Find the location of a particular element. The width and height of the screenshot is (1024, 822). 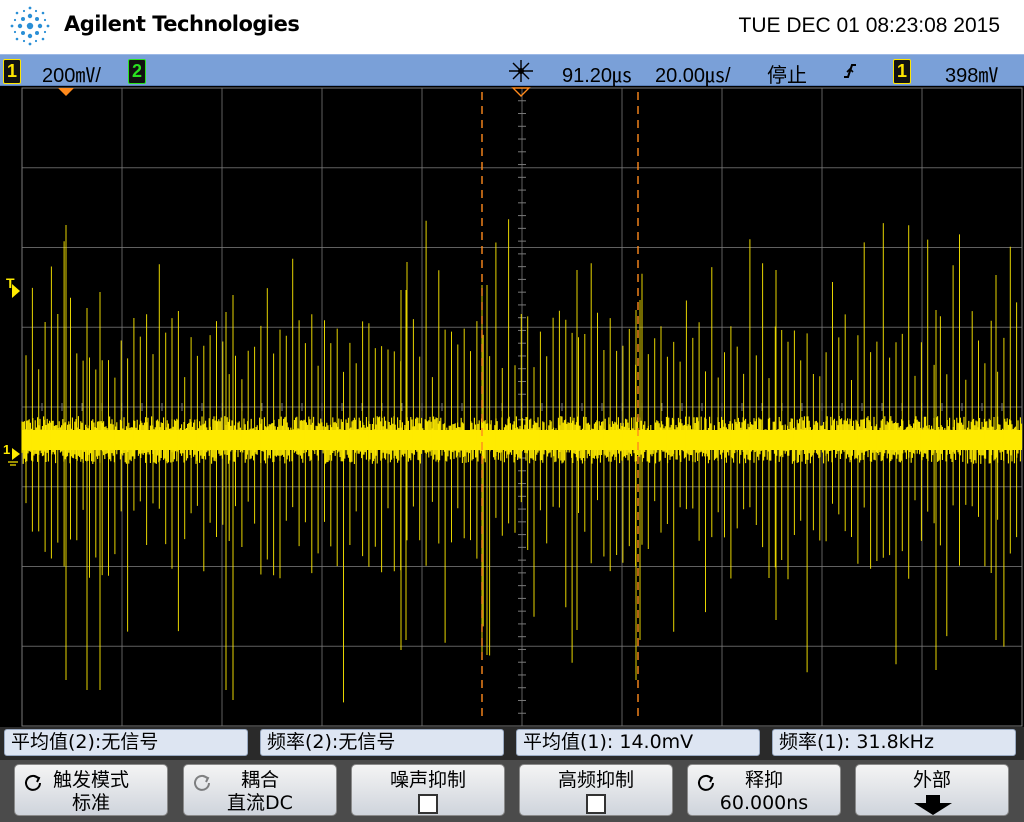

hf-reject-softkey: 高频抑制 is located at coordinates (596, 790).